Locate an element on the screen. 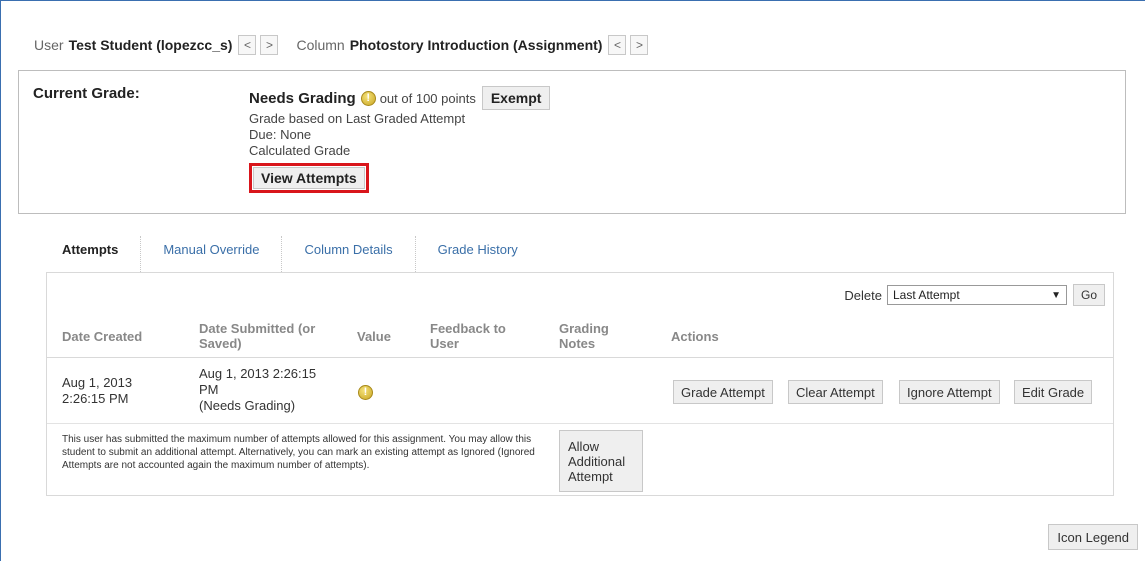  column-header-date-submitted: Date Submitted (or Saved) is located at coordinates (257, 336).